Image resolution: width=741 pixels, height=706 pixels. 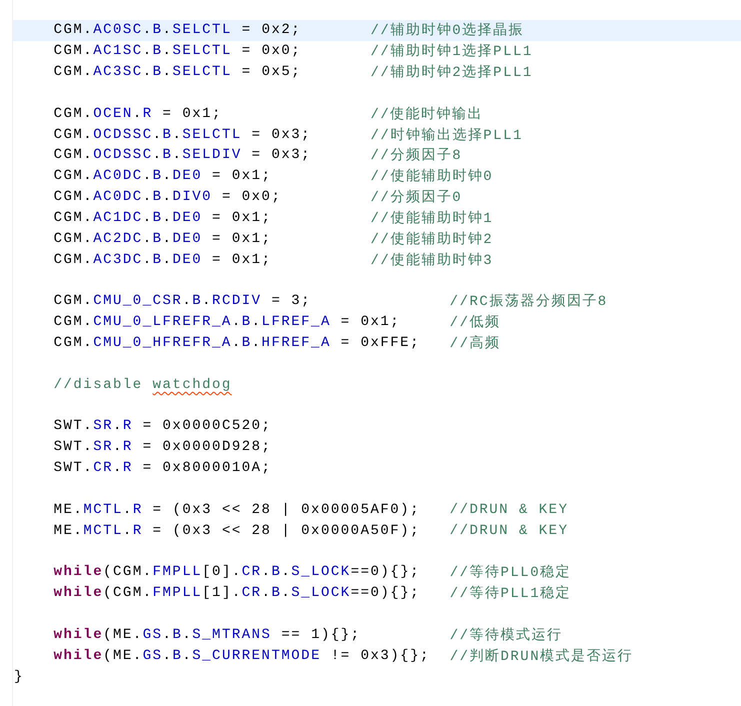 What do you see at coordinates (163, 260) in the screenshot?
I see `code-statement: CGM.AC3DC.B.DE0 = 0x1;` at bounding box center [163, 260].